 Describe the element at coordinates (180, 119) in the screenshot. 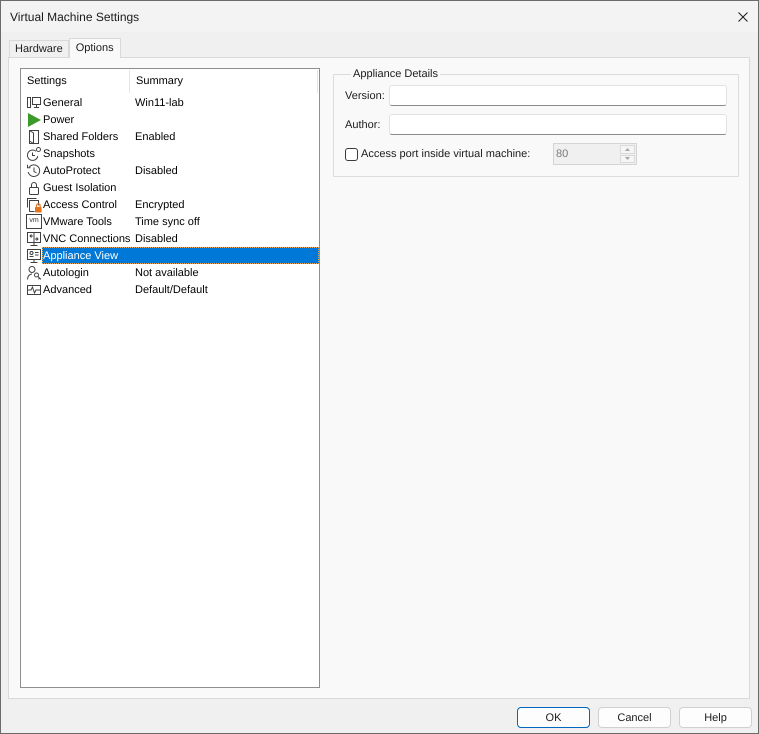

I see `settings-row: Power` at that location.